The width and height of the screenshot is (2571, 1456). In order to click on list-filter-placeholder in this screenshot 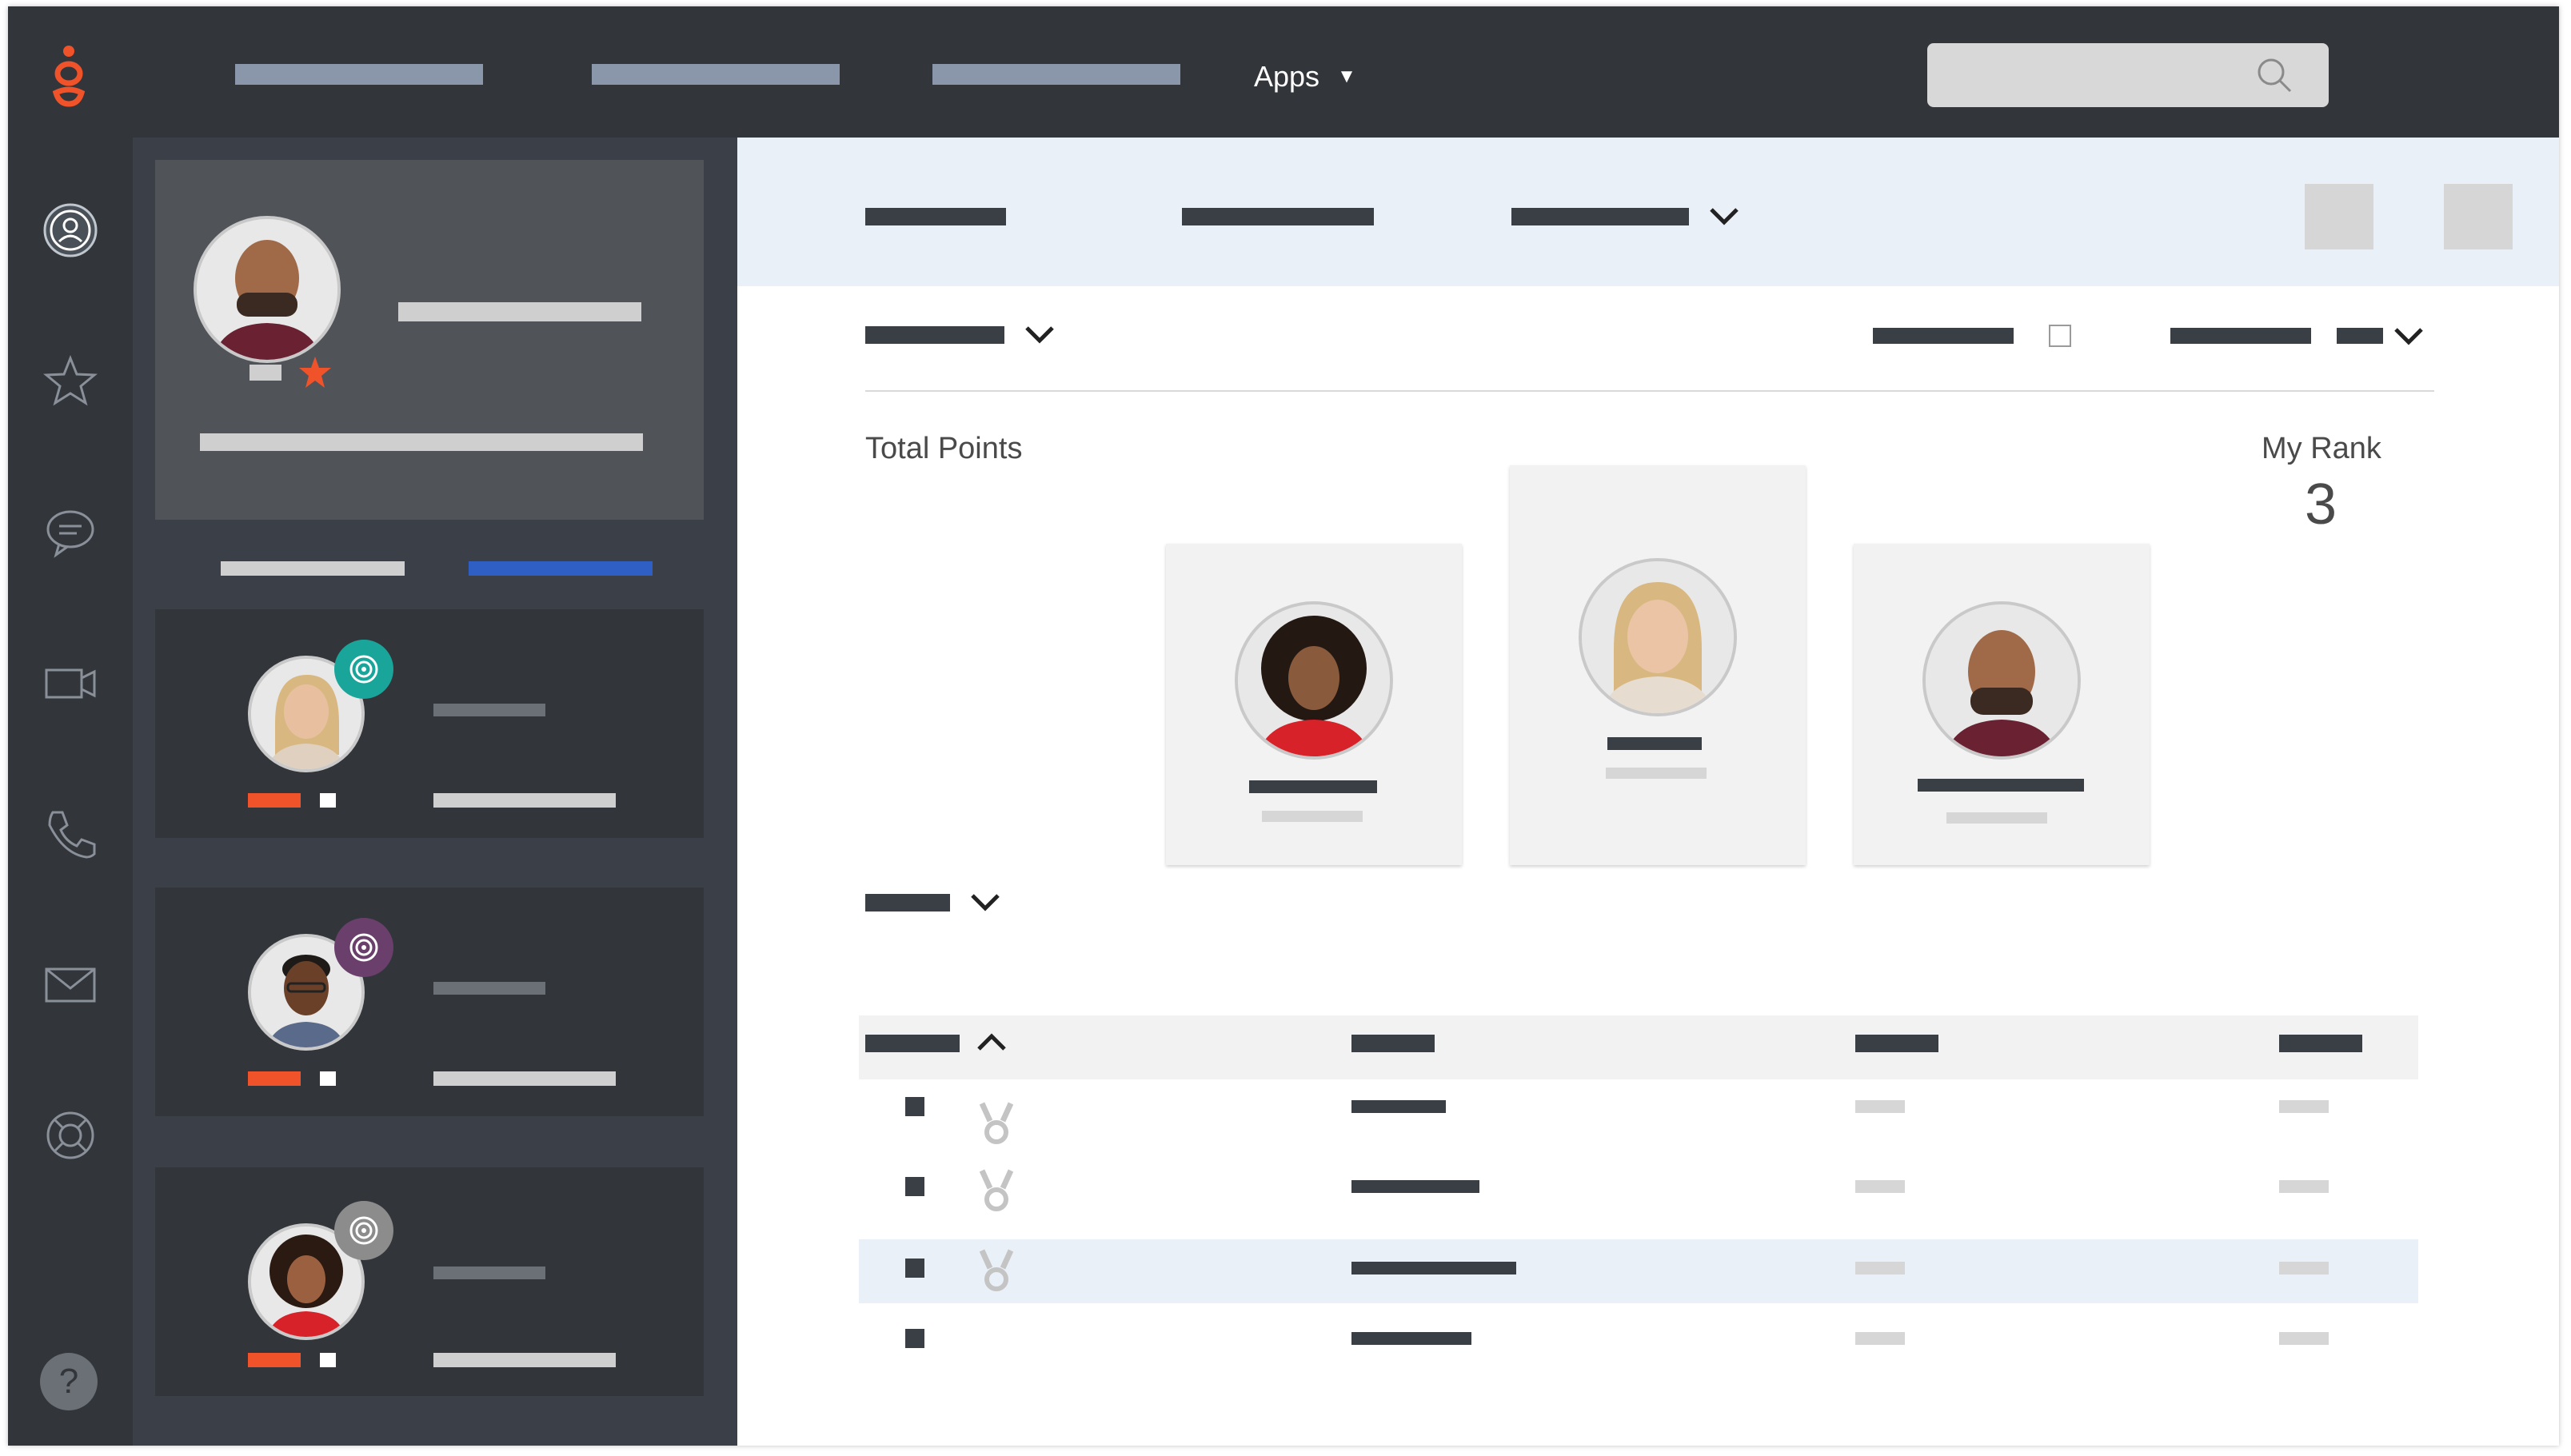, I will do `click(907, 902)`.